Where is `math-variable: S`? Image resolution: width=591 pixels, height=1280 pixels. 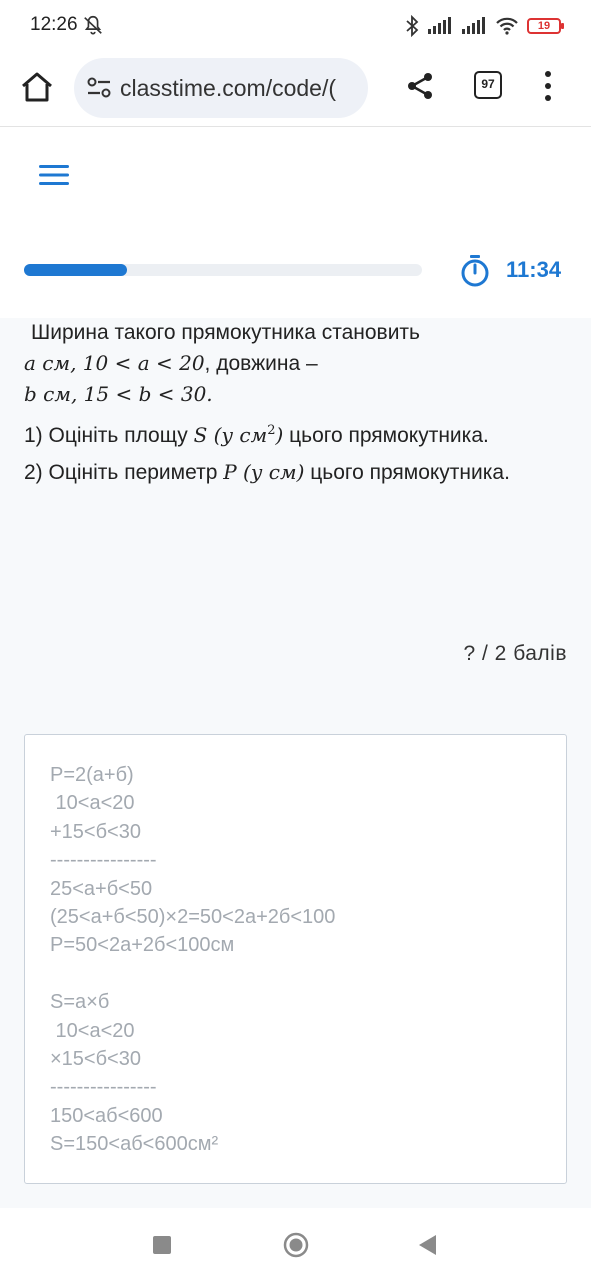
math-variable: S is located at coordinates (200, 435).